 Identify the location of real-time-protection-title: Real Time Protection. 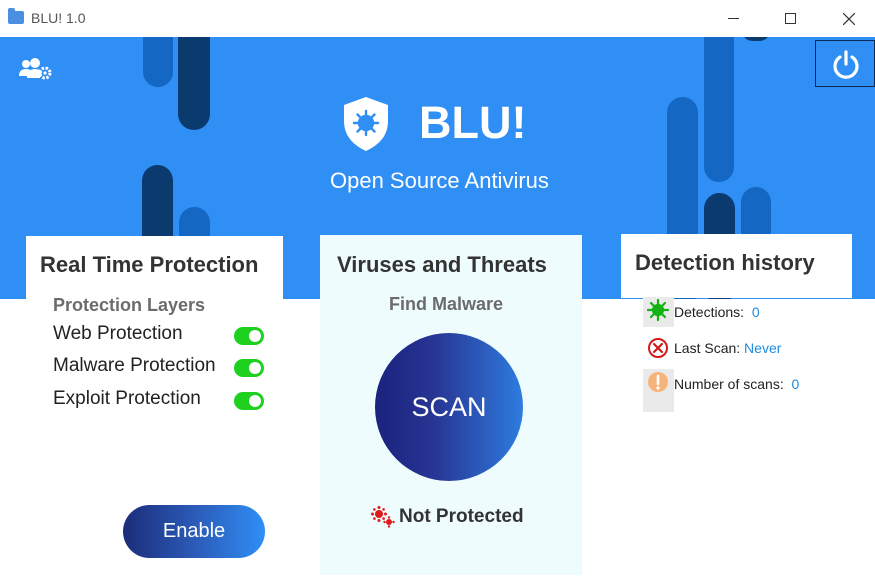
(149, 264).